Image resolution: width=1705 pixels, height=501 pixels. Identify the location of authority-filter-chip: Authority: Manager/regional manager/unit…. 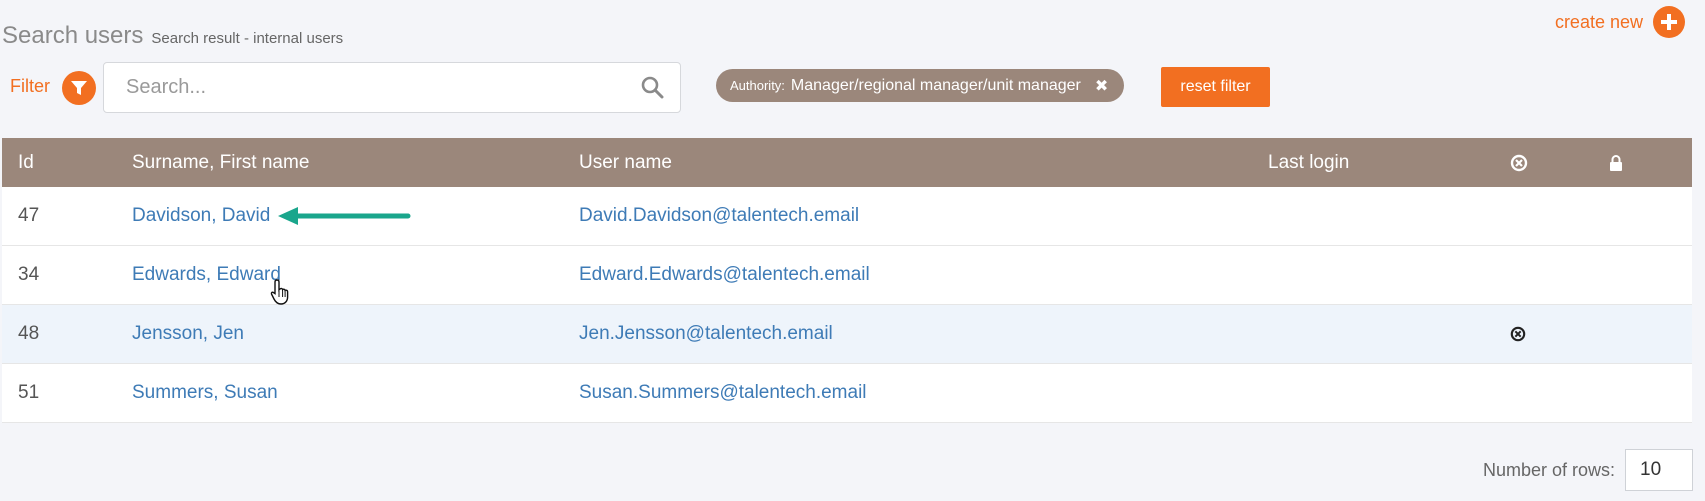
(920, 85).